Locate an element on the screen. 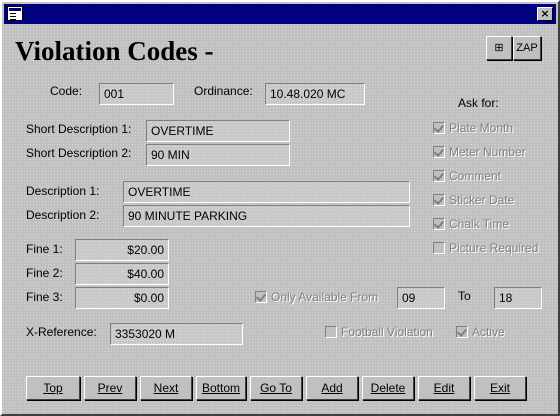 This screenshot has width=560, height=416. description-1-field: OVERTIME is located at coordinates (266, 192).